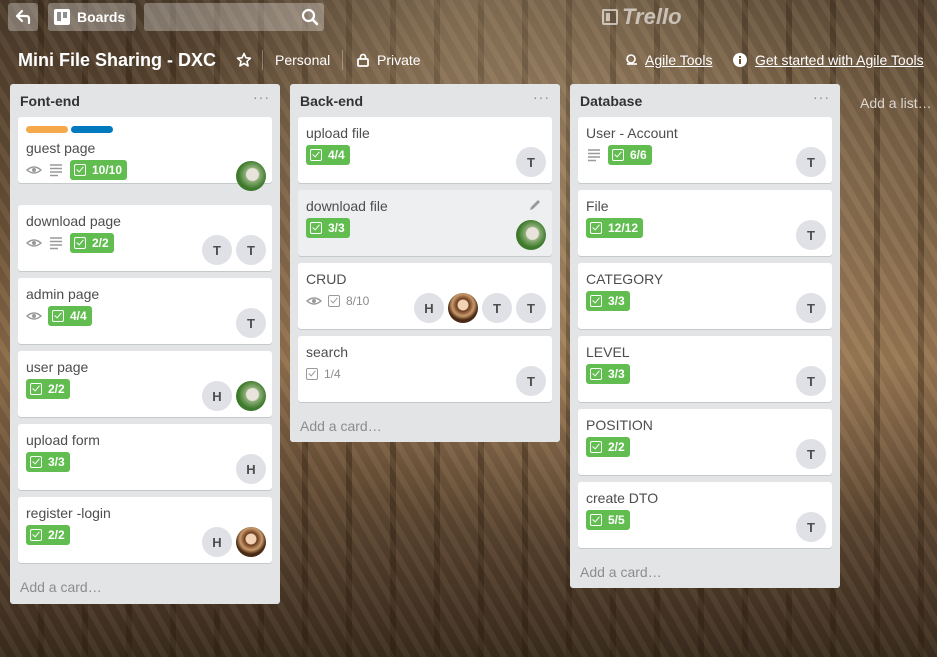 The height and width of the screenshot is (657, 937). What do you see at coordinates (705, 515) in the screenshot?
I see `card-create-dto: create DTO 5/5 T` at bounding box center [705, 515].